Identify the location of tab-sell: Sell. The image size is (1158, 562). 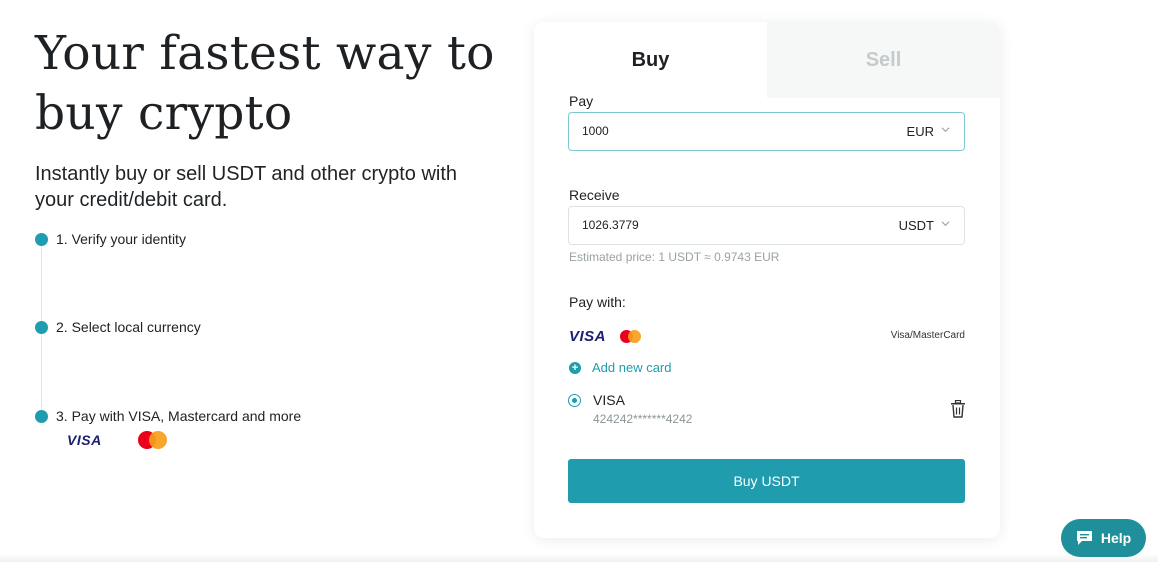
(883, 60).